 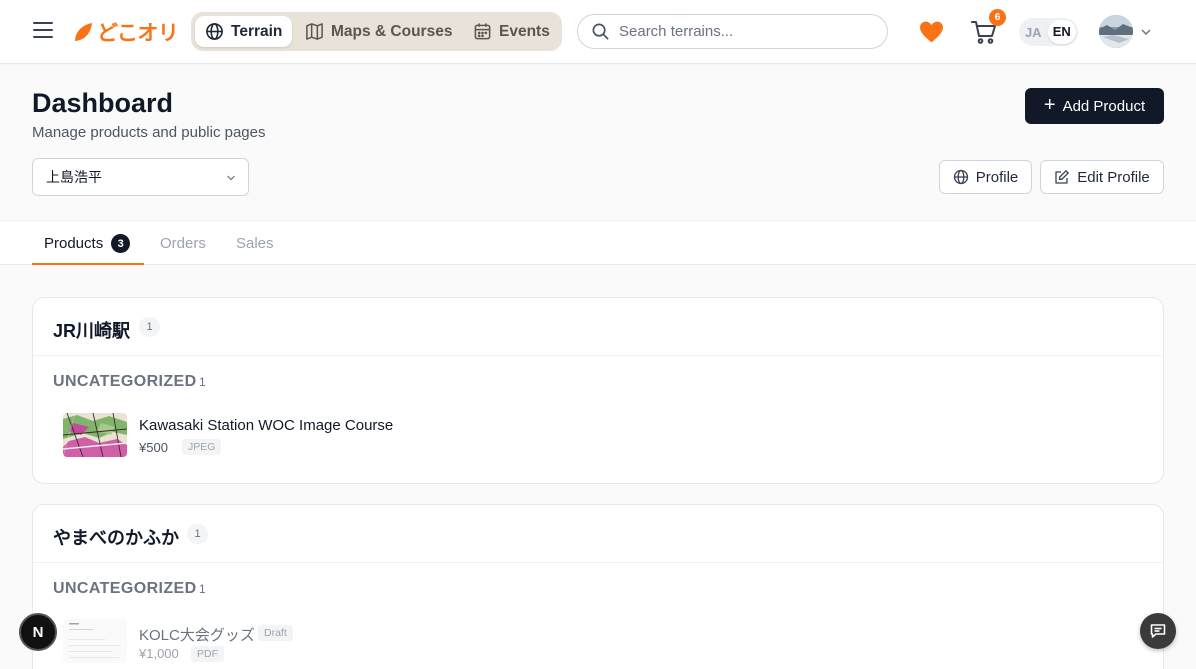 What do you see at coordinates (159, 653) in the screenshot?
I see `product-price: ¥1,000` at bounding box center [159, 653].